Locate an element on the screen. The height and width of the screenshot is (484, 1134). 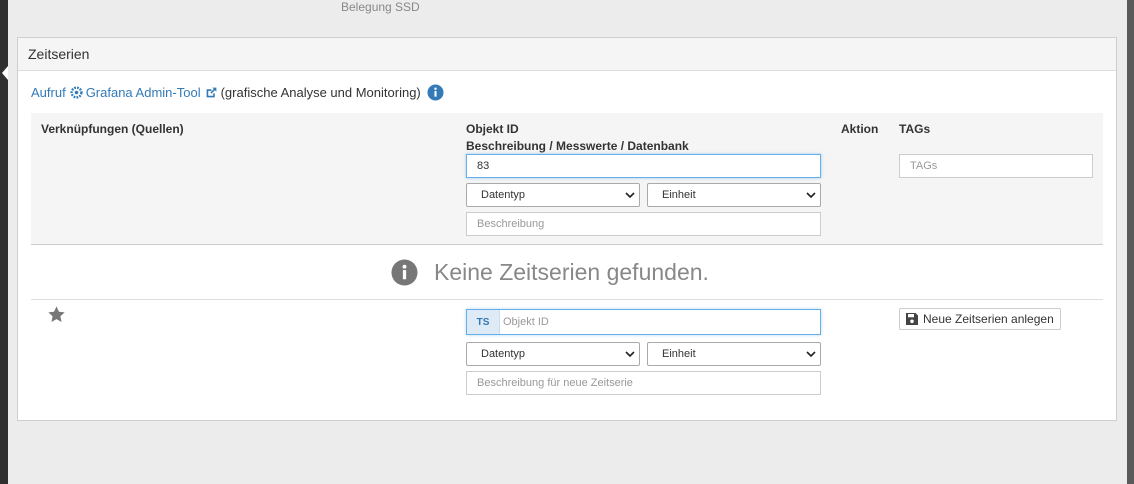
new-timeseries-button: Neue Zeitserien anlegen is located at coordinates (980, 319).